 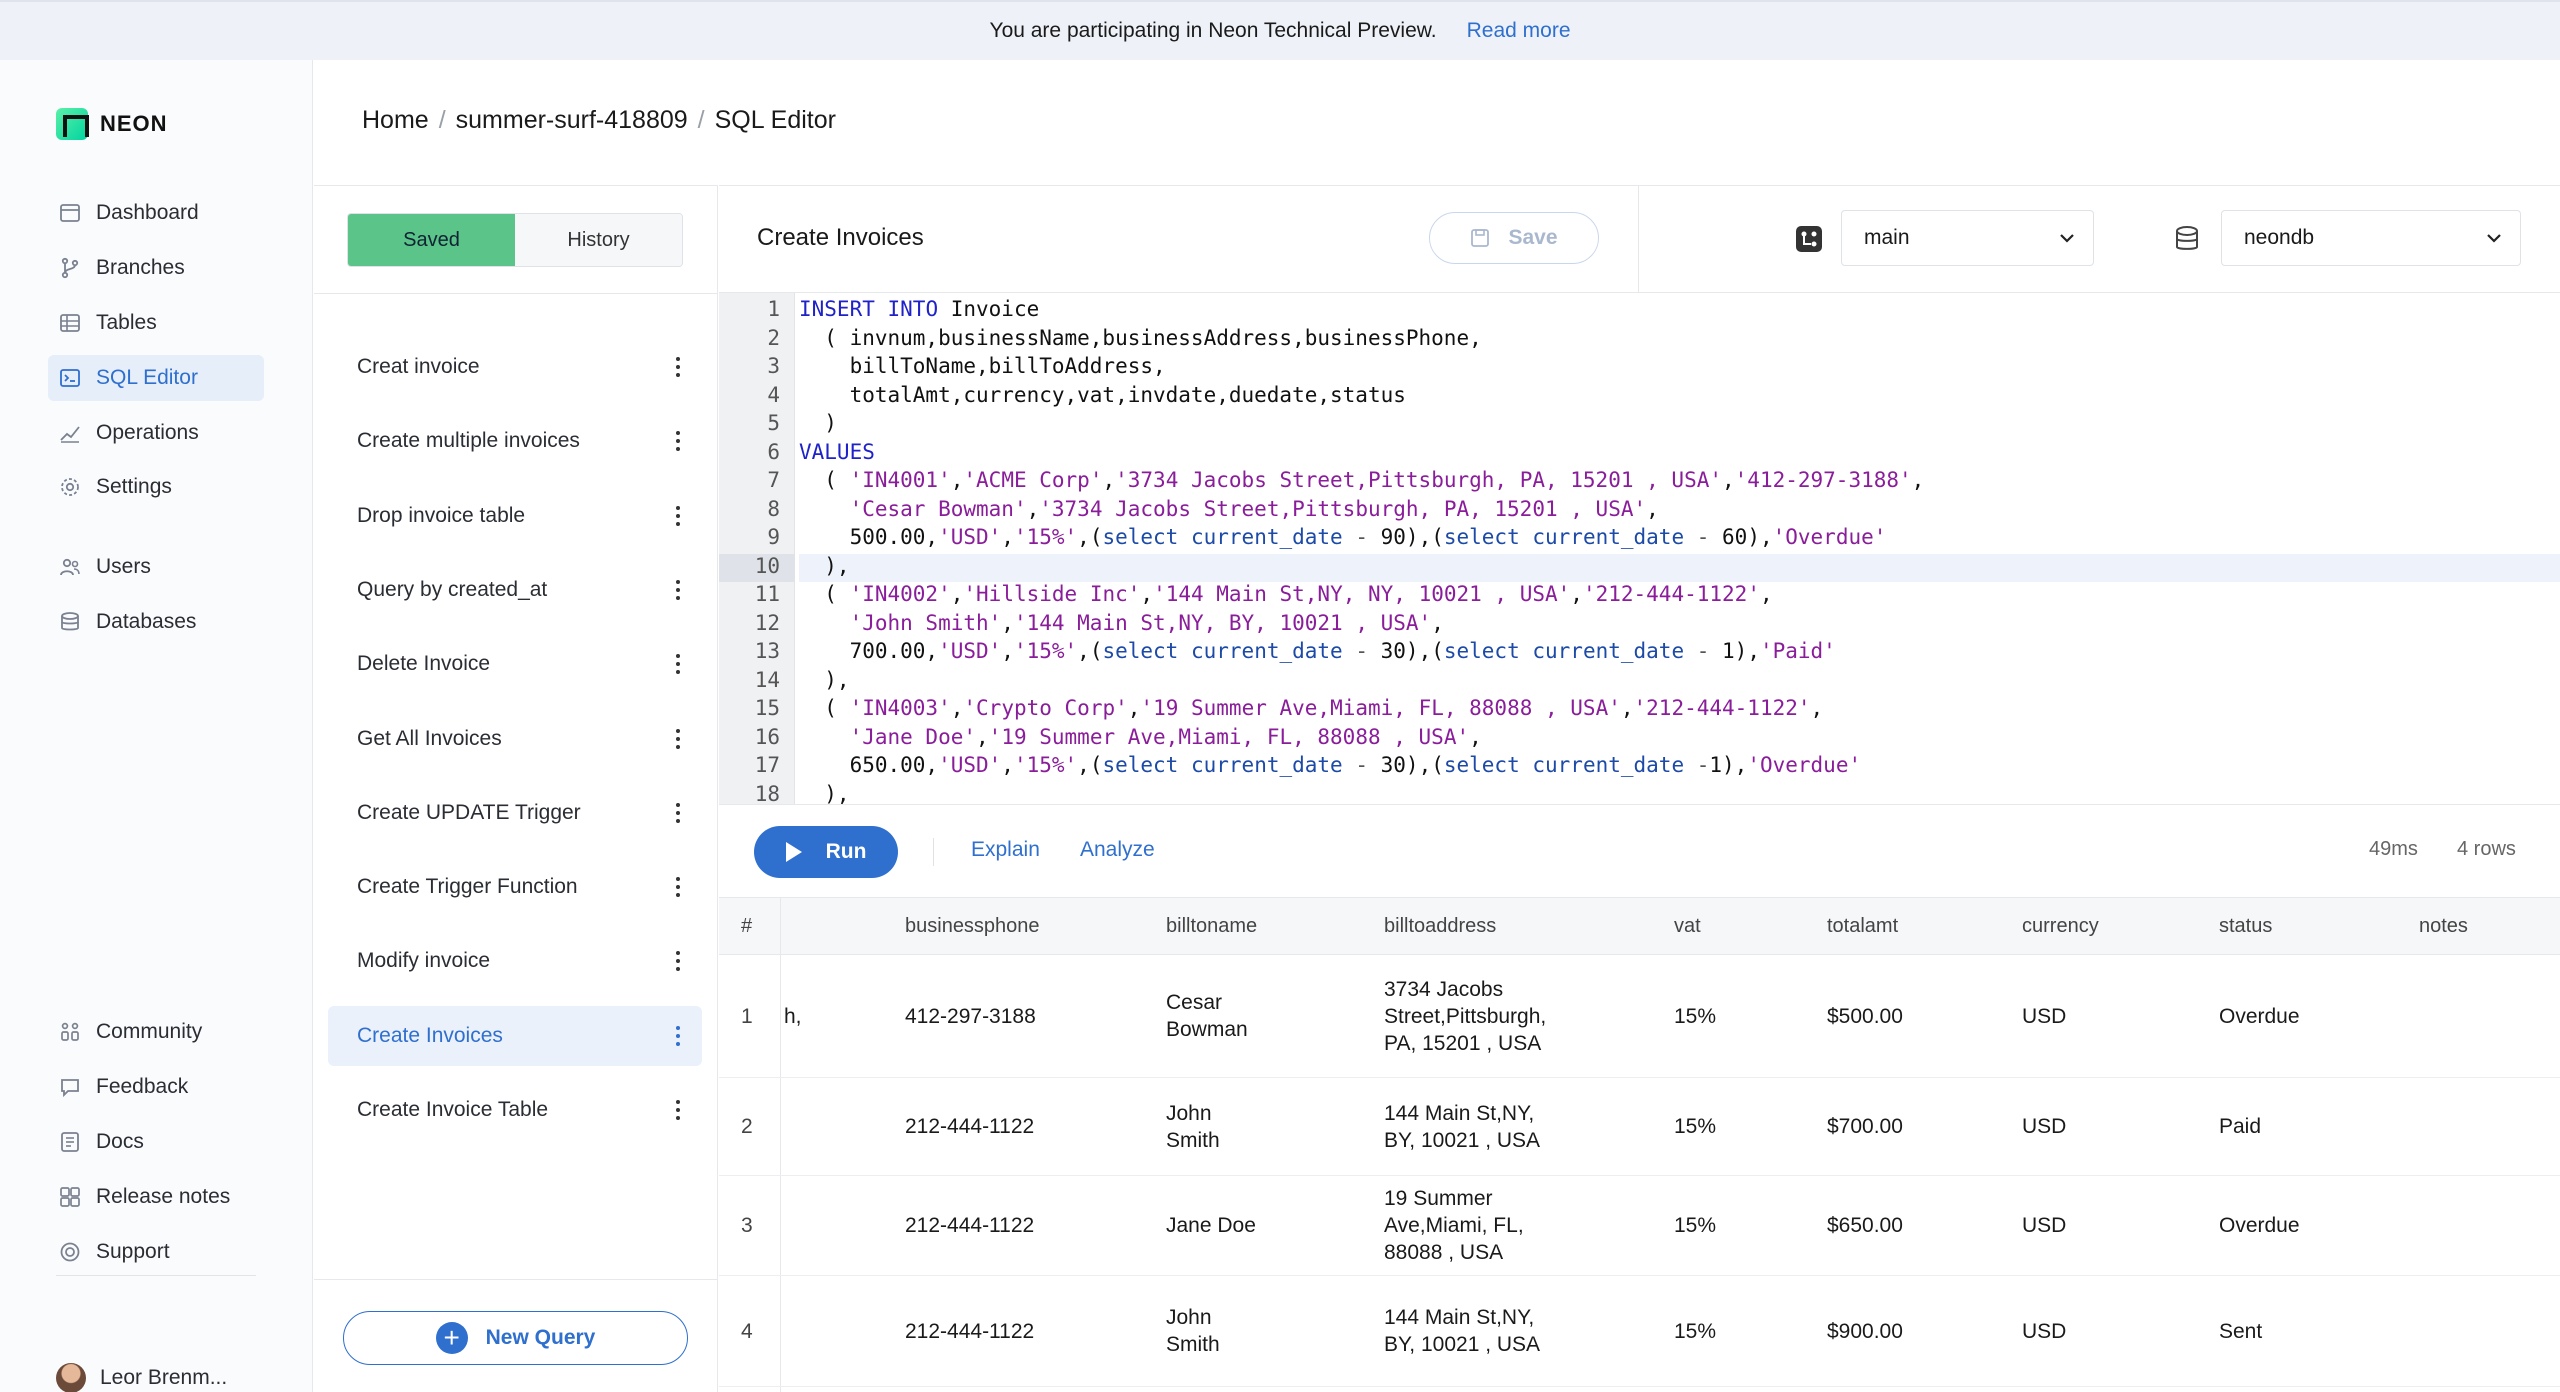 I want to click on neon-logo: NEON, so click(x=112, y=124).